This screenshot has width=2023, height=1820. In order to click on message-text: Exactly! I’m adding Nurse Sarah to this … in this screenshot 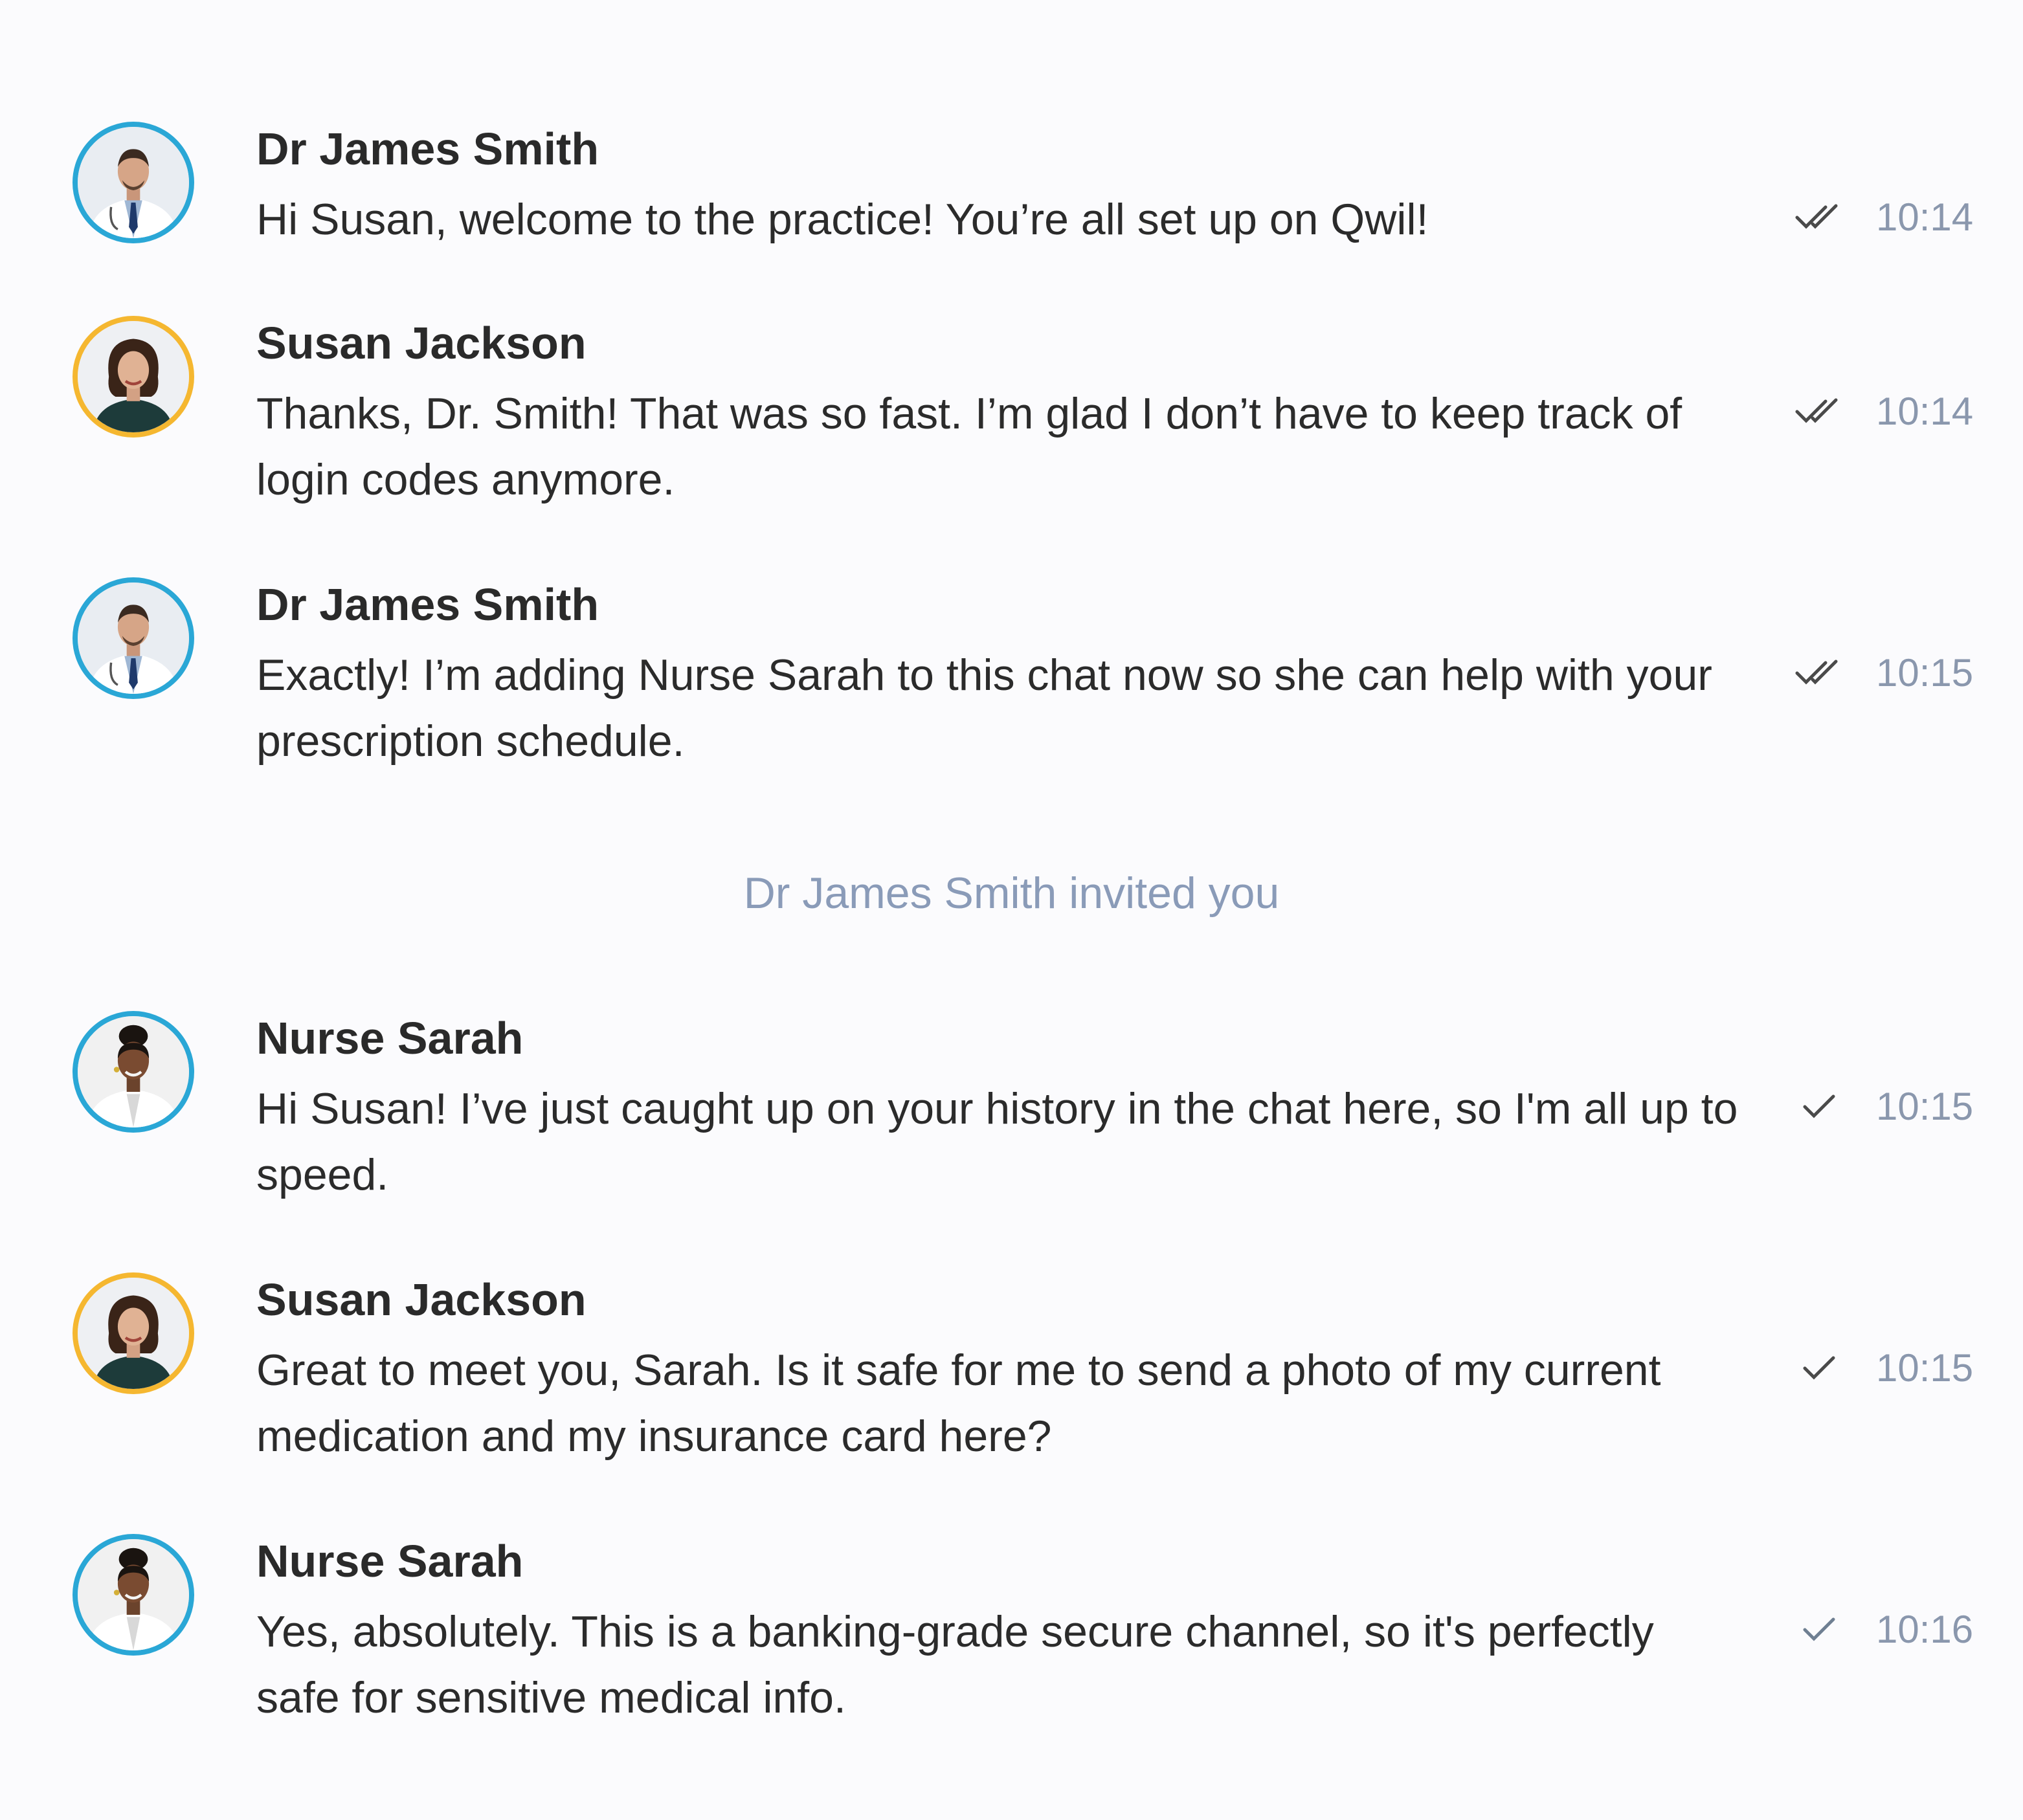, I will do `click(984, 708)`.